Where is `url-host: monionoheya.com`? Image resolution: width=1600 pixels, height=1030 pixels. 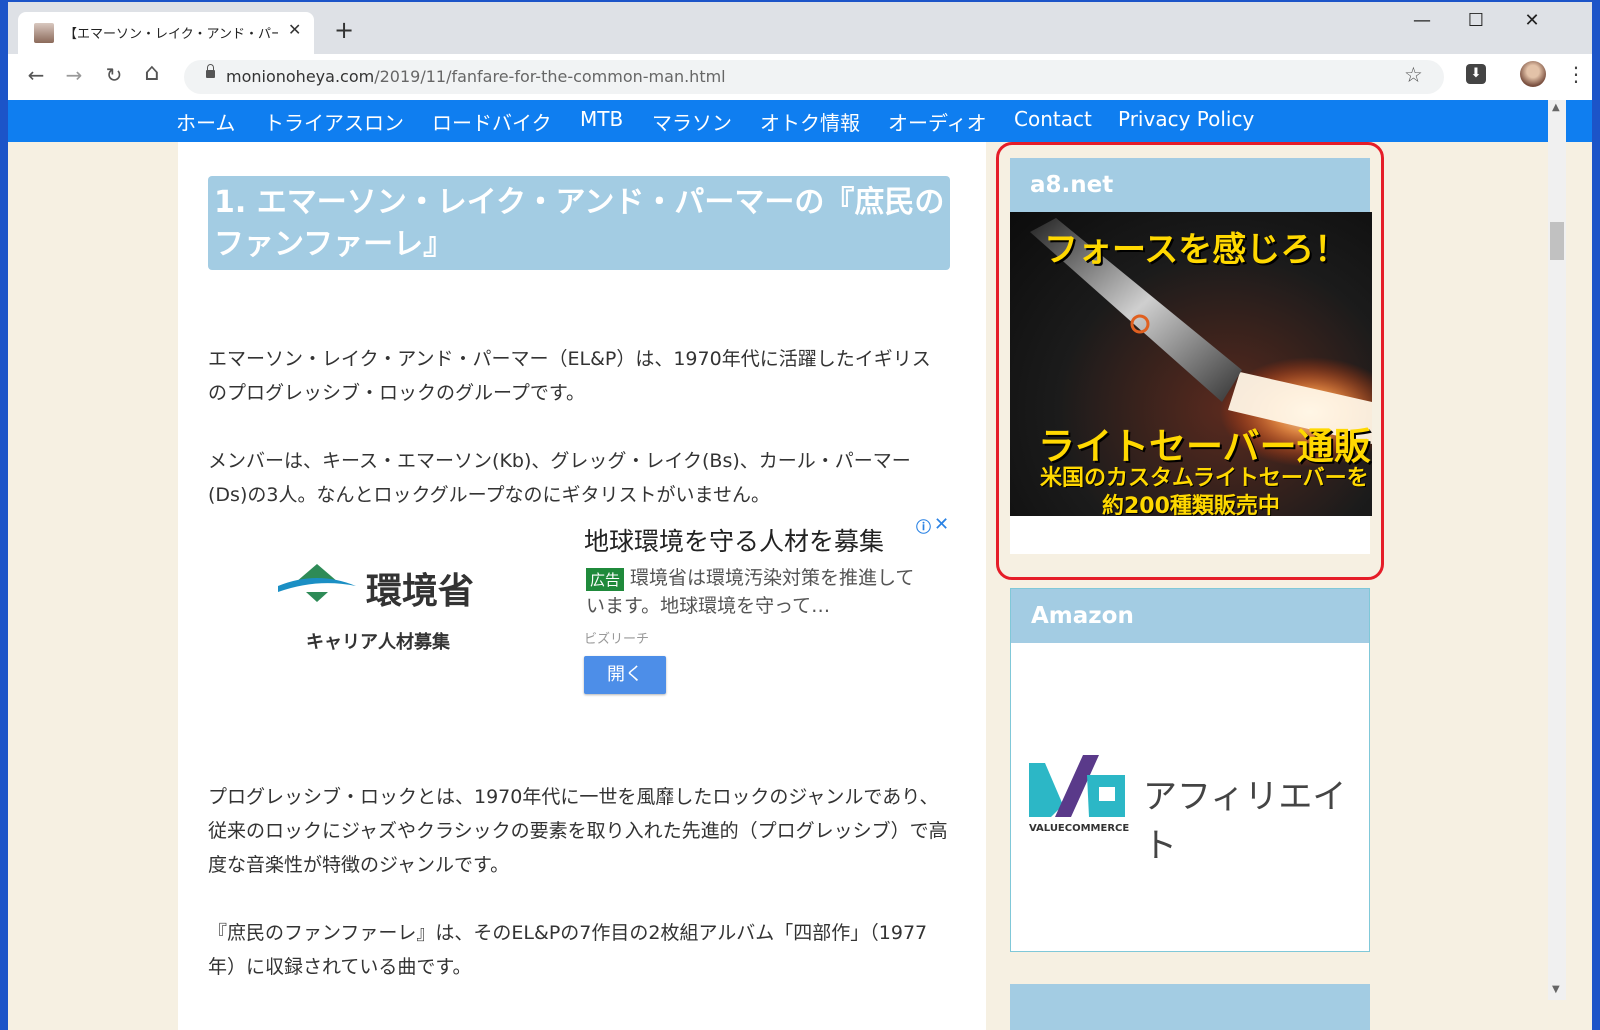 url-host: monionoheya.com is located at coordinates (300, 76).